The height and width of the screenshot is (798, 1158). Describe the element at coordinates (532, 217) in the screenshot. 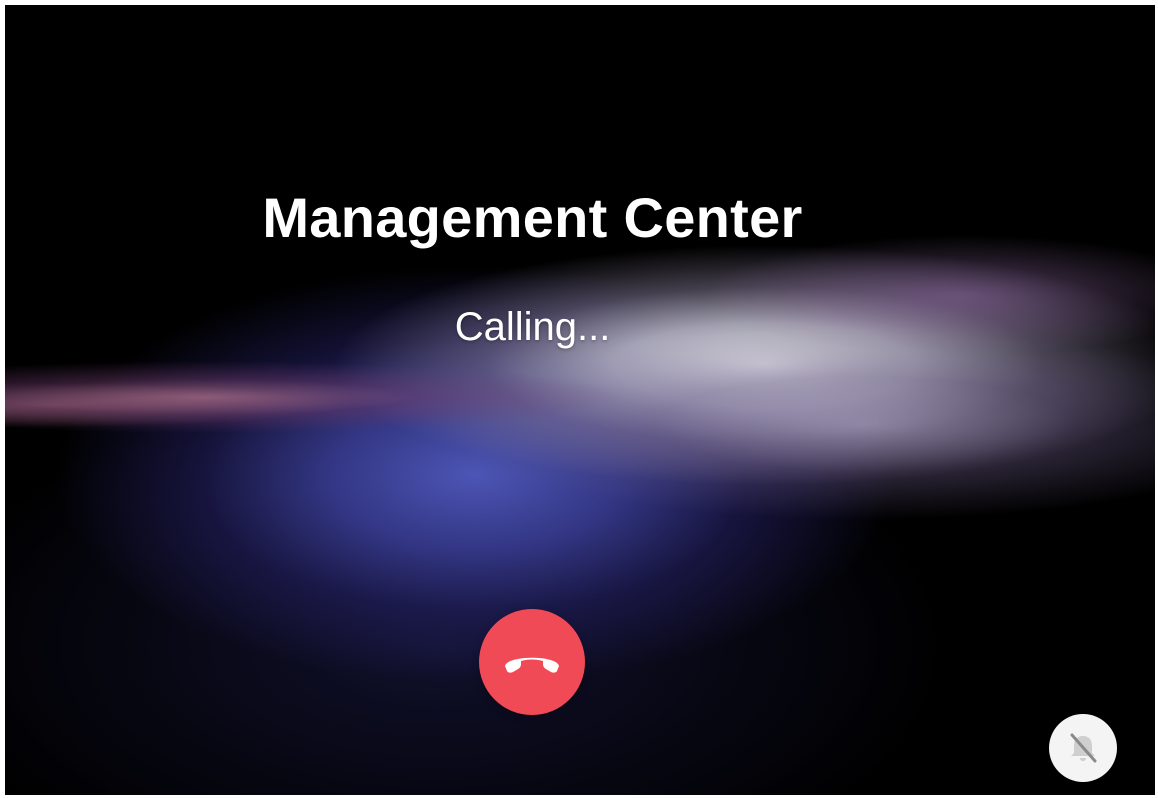

I see `caller-name: Management Center` at that location.